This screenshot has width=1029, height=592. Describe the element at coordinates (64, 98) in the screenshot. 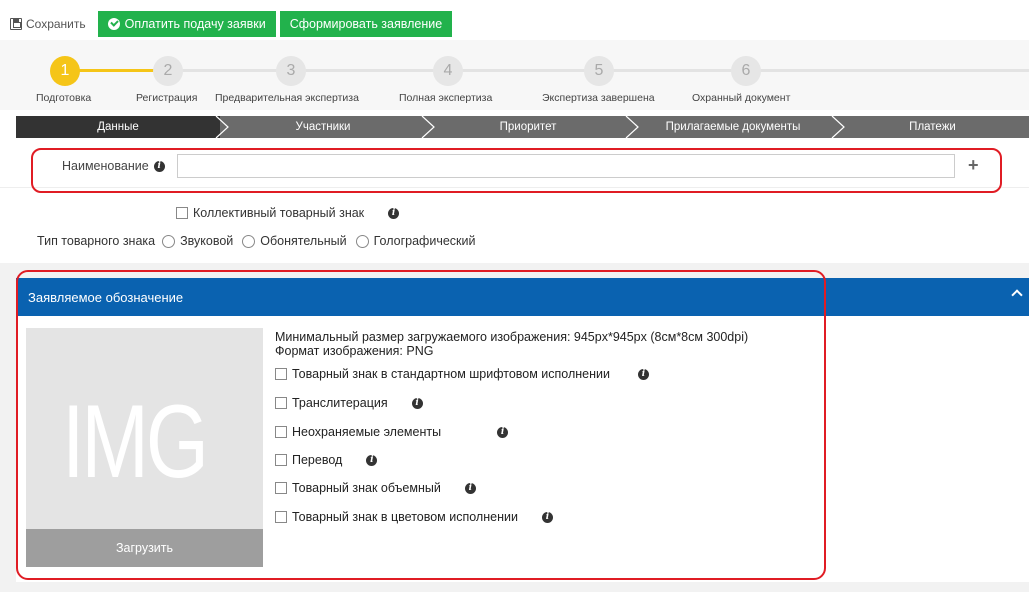

I see `step-label: Подготовка` at that location.